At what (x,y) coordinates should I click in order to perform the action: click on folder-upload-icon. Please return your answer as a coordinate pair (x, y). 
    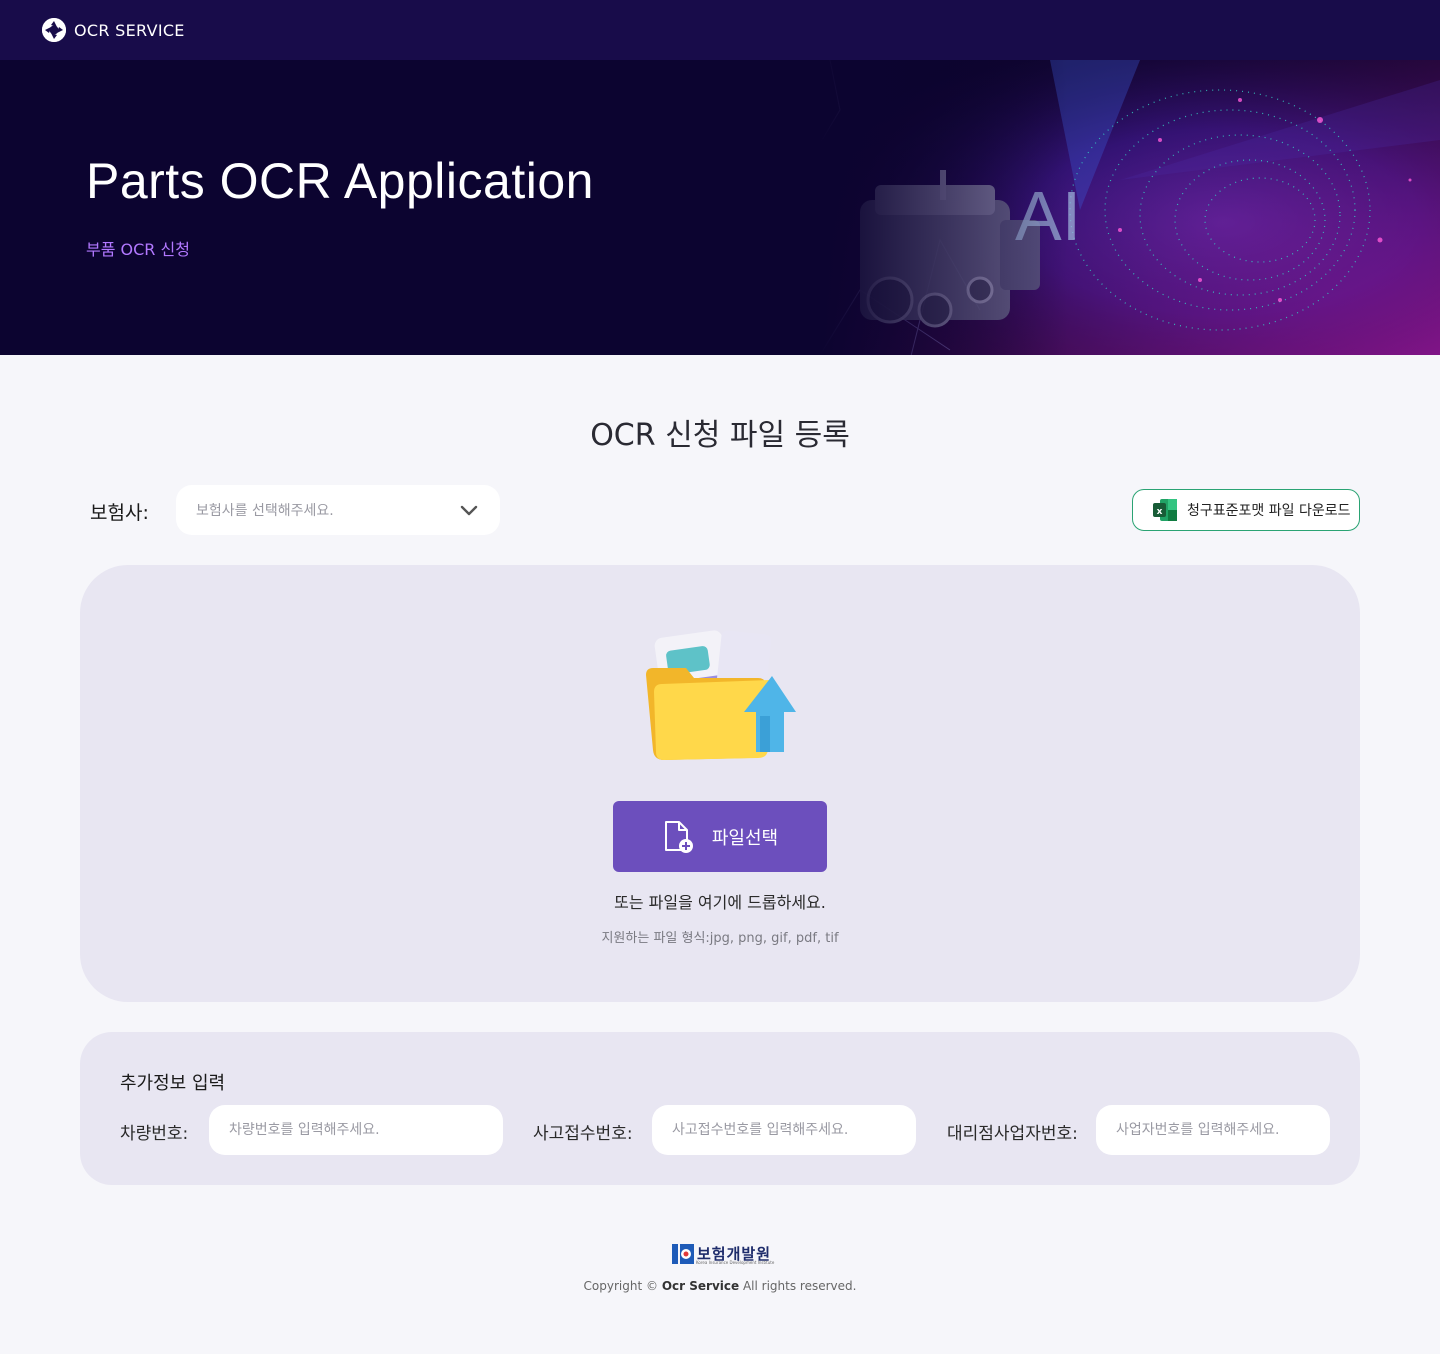
    Looking at the image, I should click on (721, 695).